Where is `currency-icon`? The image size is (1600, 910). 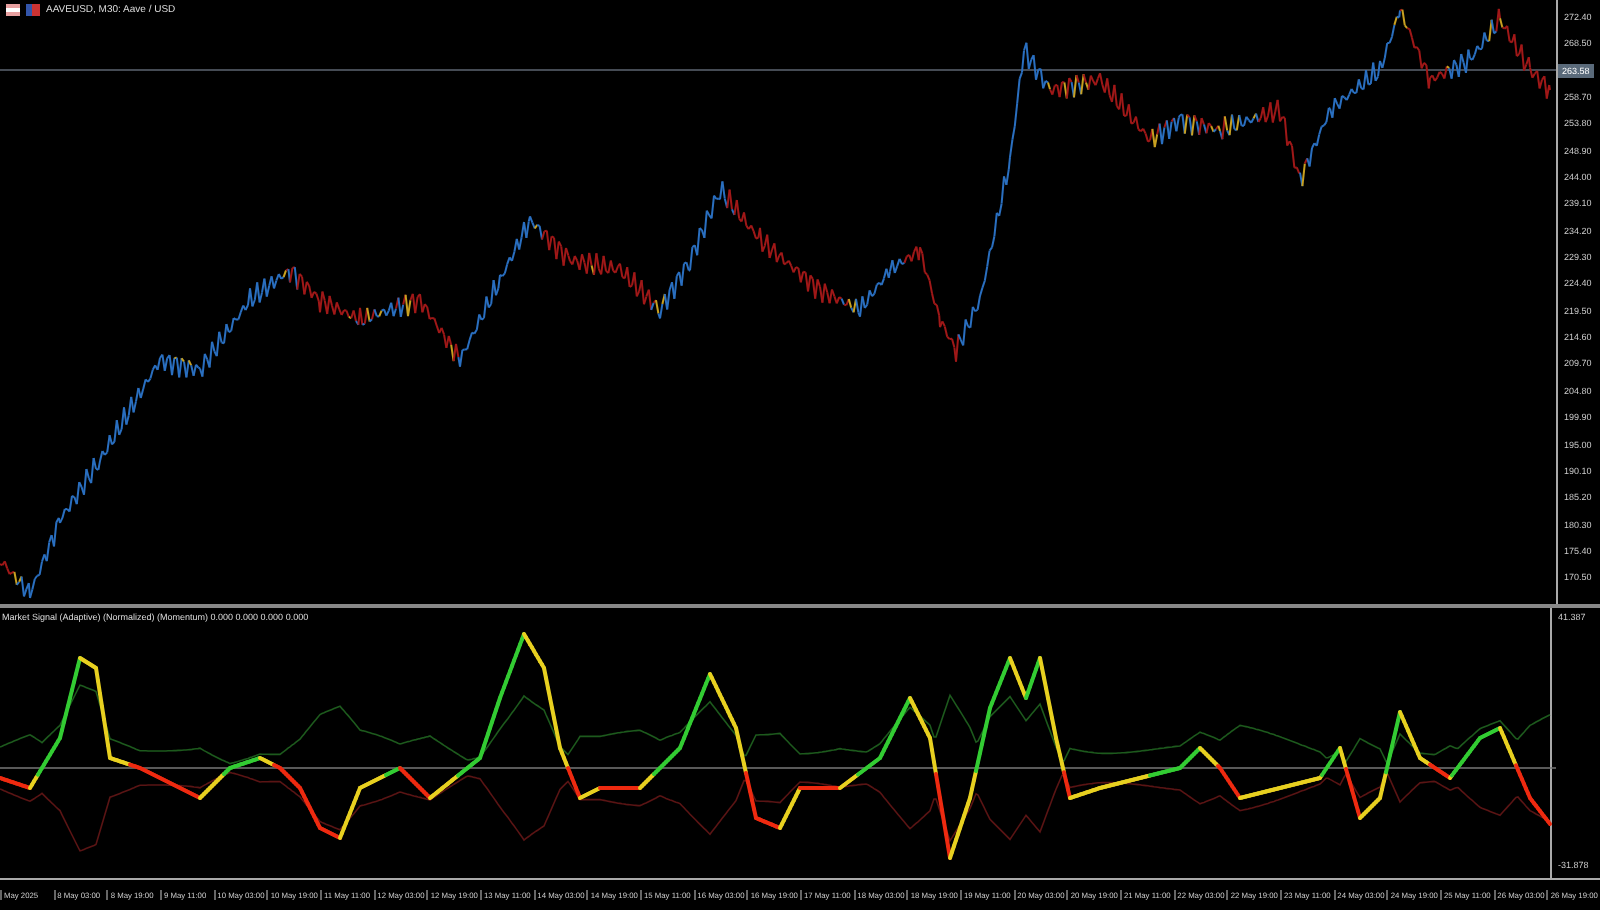
currency-icon is located at coordinates (33, 10).